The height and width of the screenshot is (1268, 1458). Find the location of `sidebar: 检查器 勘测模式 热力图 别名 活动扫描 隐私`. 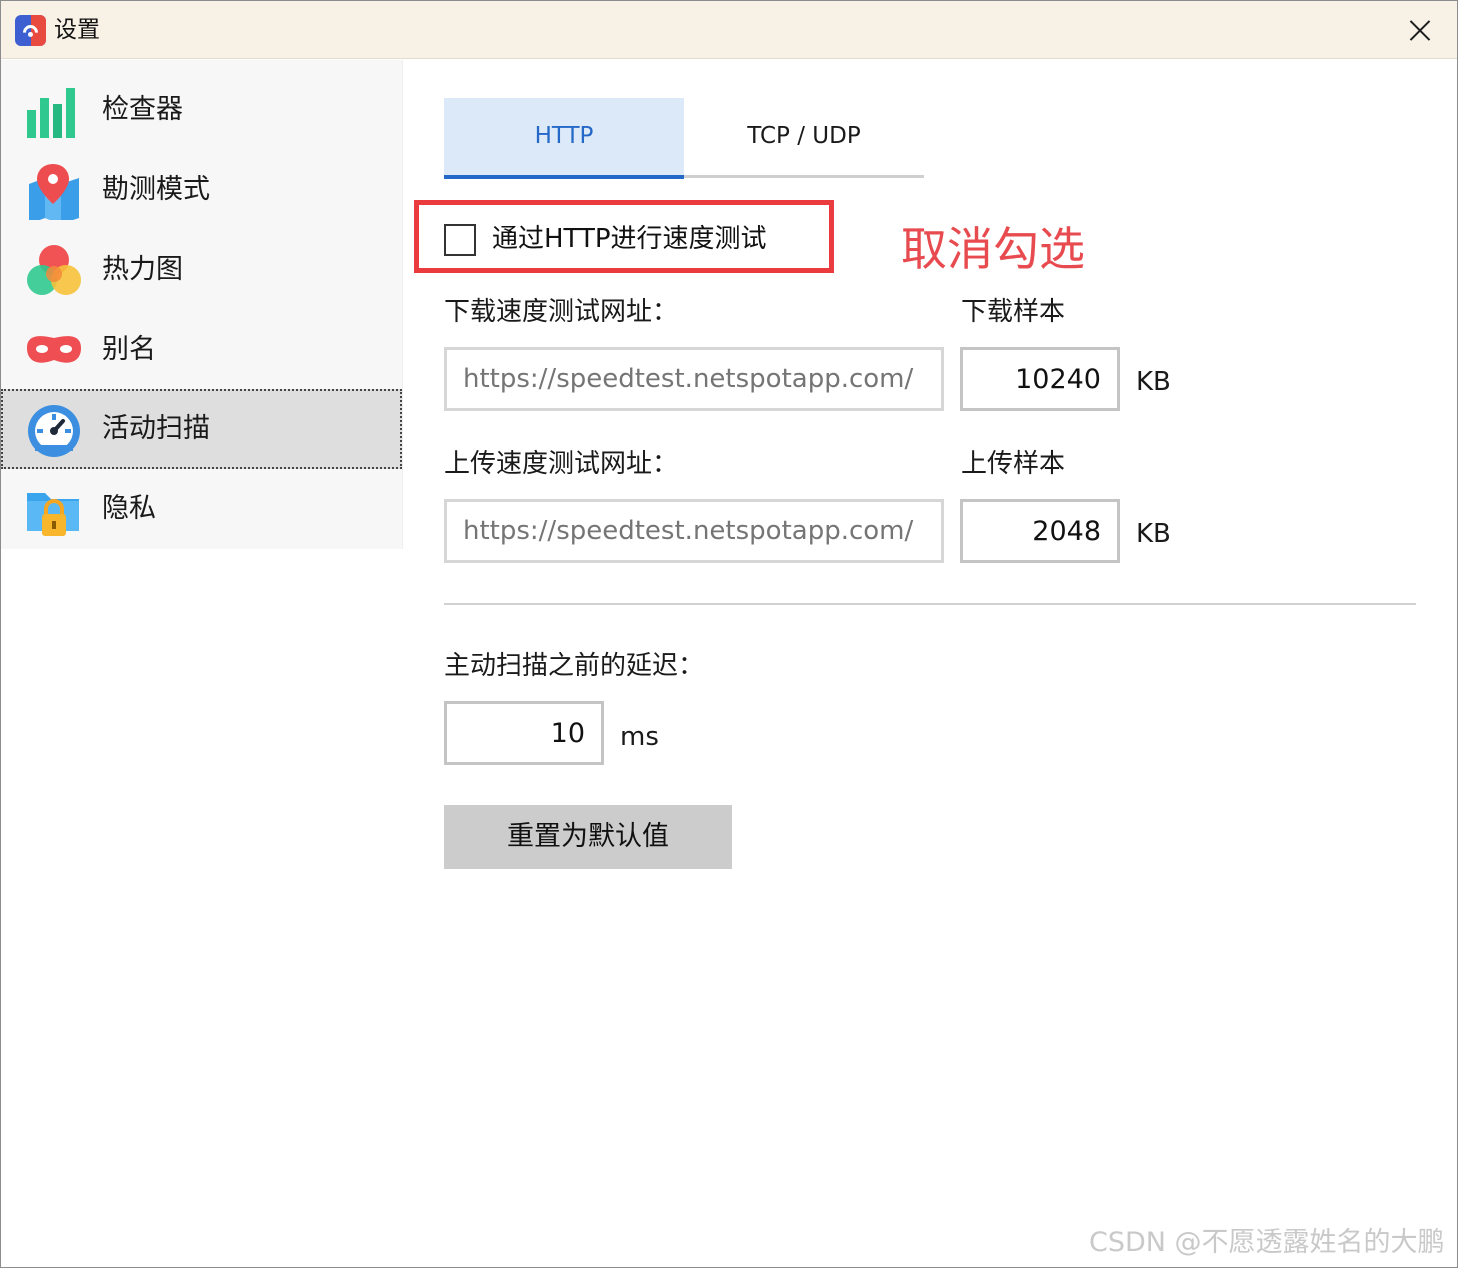

sidebar: 检查器 勘测模式 热力图 别名 活动扫描 隐私 is located at coordinates (202, 304).